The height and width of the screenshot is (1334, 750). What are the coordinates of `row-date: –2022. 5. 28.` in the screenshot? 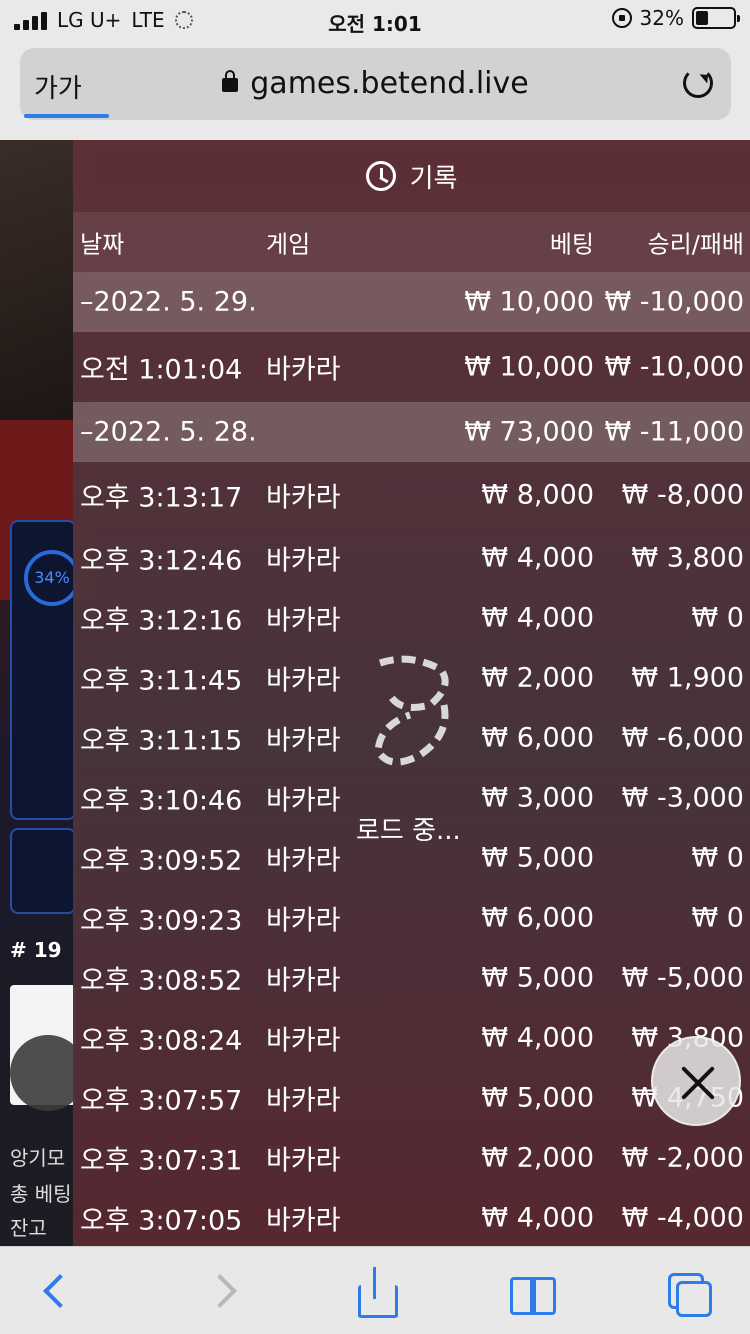 It's located at (168, 432).